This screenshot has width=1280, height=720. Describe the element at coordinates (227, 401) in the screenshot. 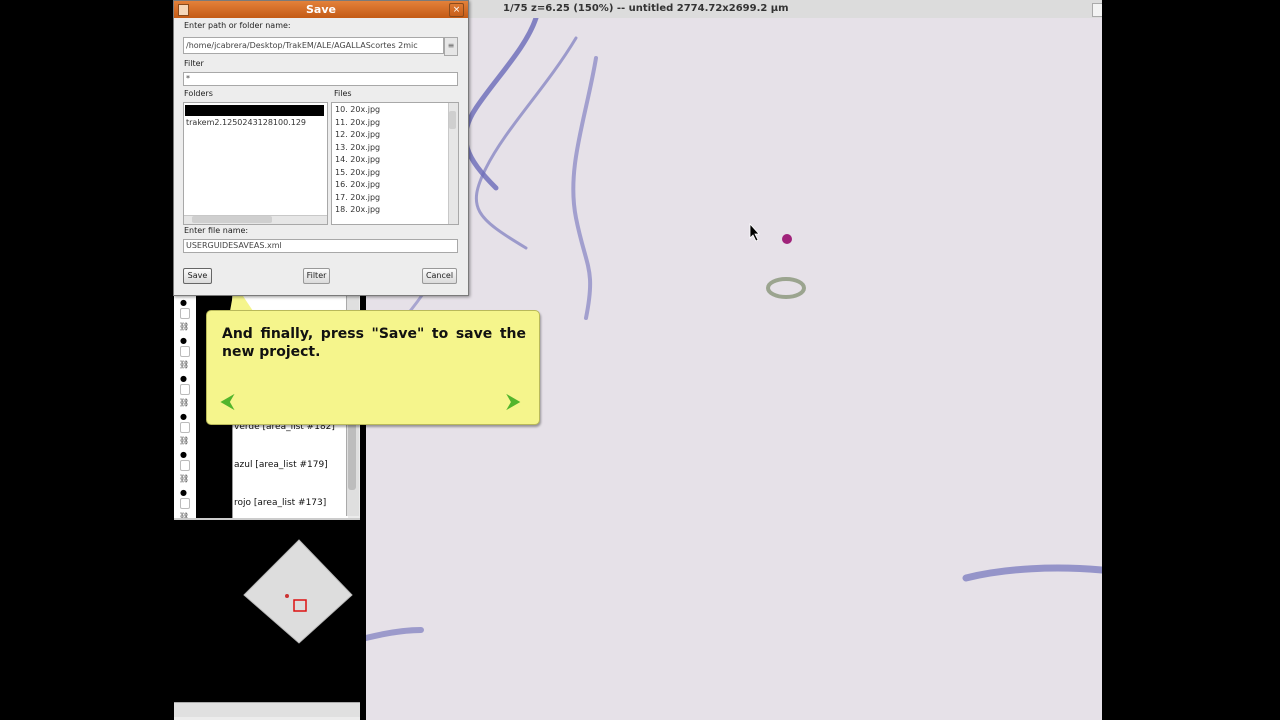

I see `prev-arrow-icon: ⮜` at that location.